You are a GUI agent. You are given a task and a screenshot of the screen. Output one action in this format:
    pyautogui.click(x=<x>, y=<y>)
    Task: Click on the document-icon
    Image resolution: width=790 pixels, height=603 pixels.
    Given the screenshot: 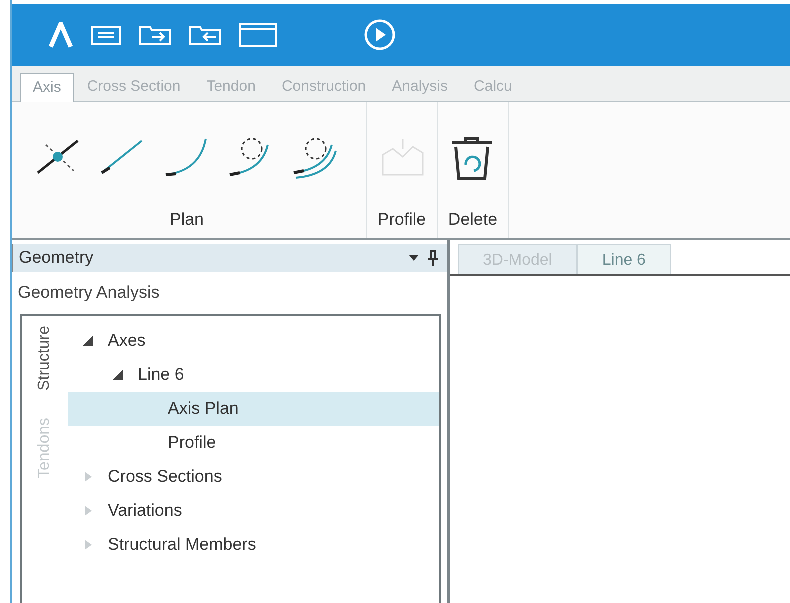 What is the action you would take?
    pyautogui.click(x=106, y=35)
    